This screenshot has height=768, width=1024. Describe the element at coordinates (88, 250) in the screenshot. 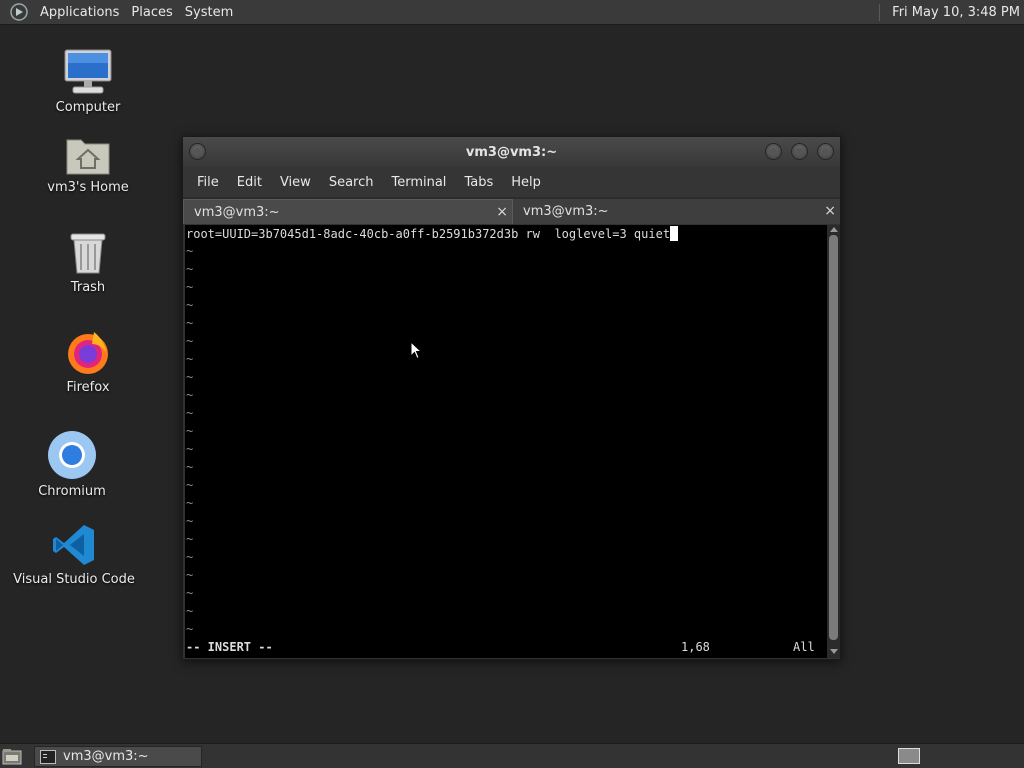

I see `trash-icon` at that location.